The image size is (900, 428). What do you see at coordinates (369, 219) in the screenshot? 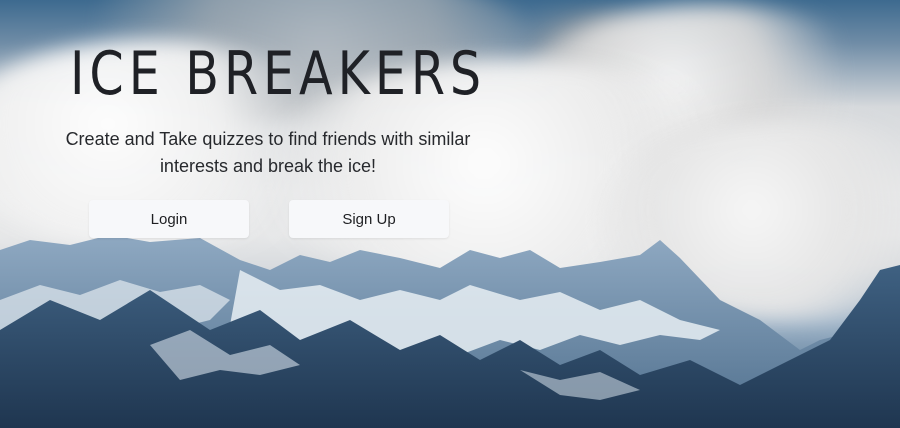
I see `sign-up-button: Sign Up` at bounding box center [369, 219].